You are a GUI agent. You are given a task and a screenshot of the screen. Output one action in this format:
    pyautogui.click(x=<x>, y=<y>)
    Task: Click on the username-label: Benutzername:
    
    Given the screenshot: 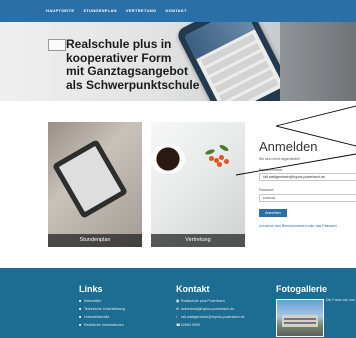 What is the action you would take?
    pyautogui.click(x=271, y=170)
    